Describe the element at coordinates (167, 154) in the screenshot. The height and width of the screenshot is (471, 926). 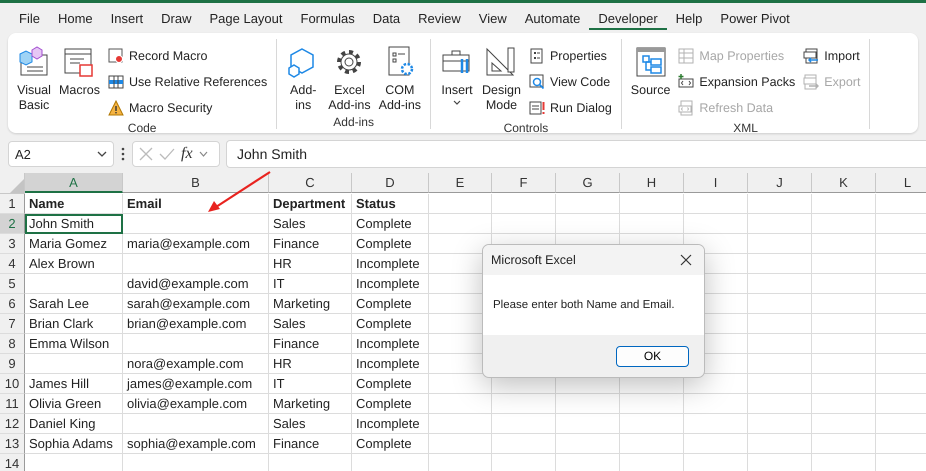
I see `check-icon` at that location.